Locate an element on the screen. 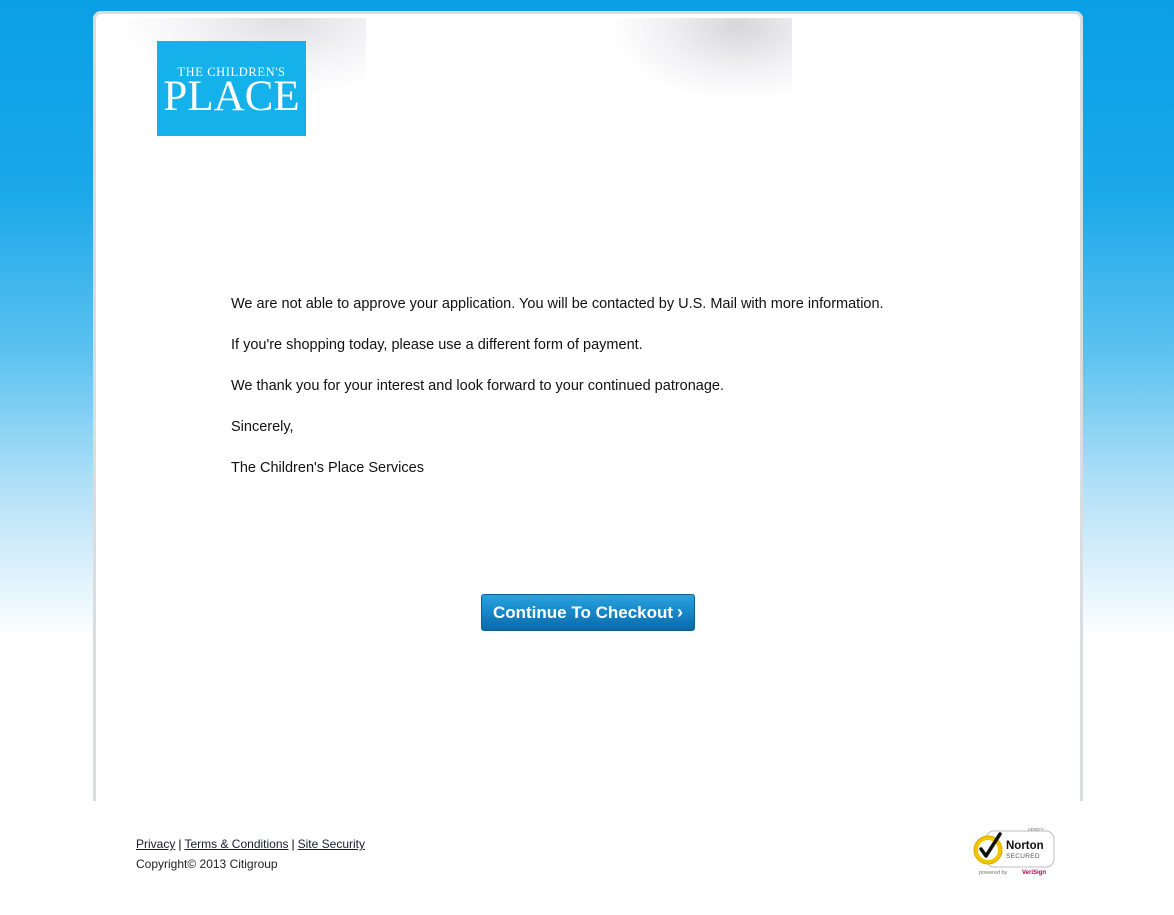  message-signoff: Sincerely, is located at coordinates (262, 427).